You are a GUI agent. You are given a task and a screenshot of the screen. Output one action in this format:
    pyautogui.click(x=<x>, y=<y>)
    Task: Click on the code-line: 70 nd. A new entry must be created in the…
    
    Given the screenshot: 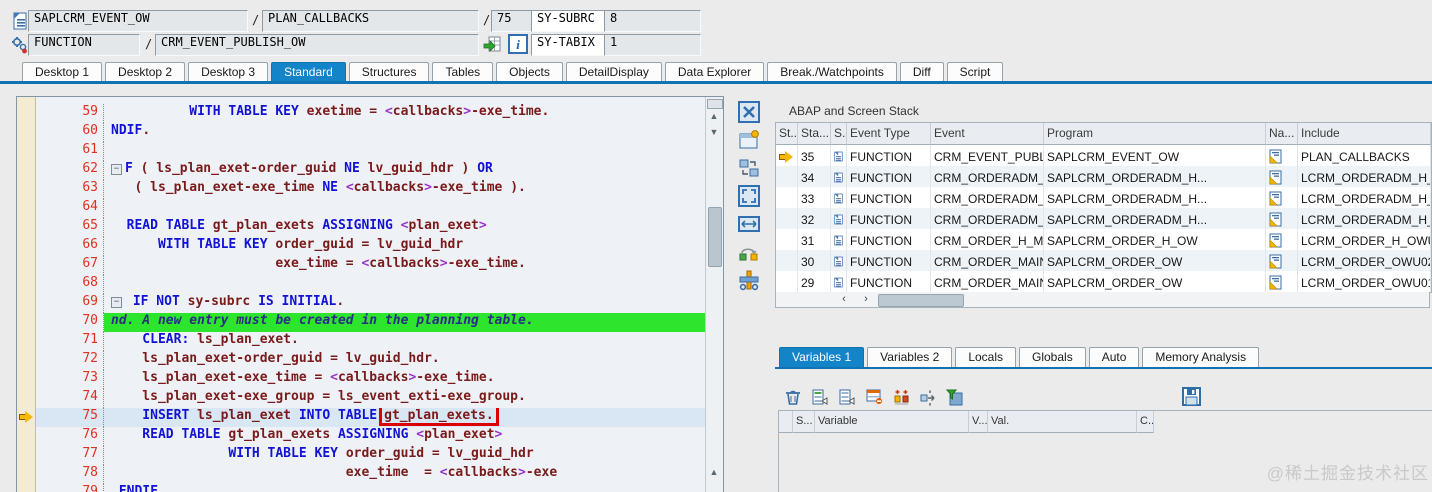 What is the action you would take?
    pyautogui.click(x=371, y=322)
    